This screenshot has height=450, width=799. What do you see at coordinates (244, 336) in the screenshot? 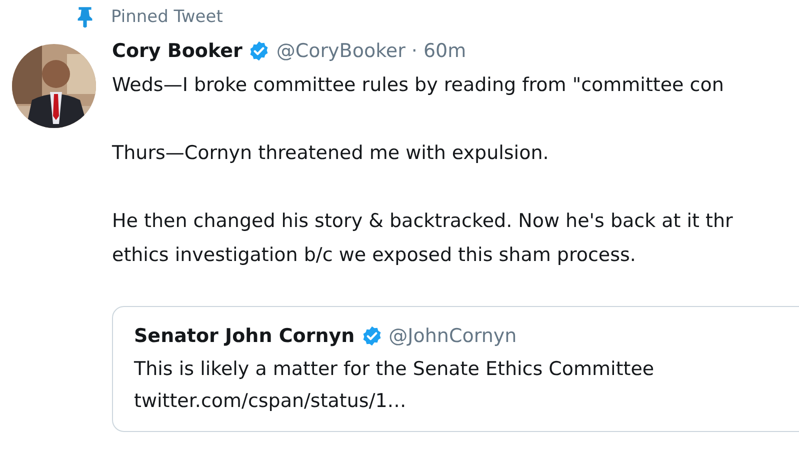
I see `quoted-author-name: Senator John Cornyn` at bounding box center [244, 336].